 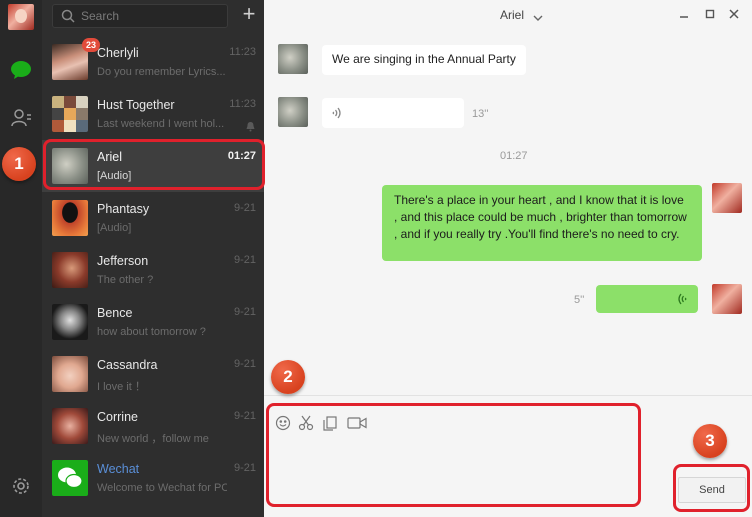 I want to click on wechat-logo-icon, so click(x=70, y=478).